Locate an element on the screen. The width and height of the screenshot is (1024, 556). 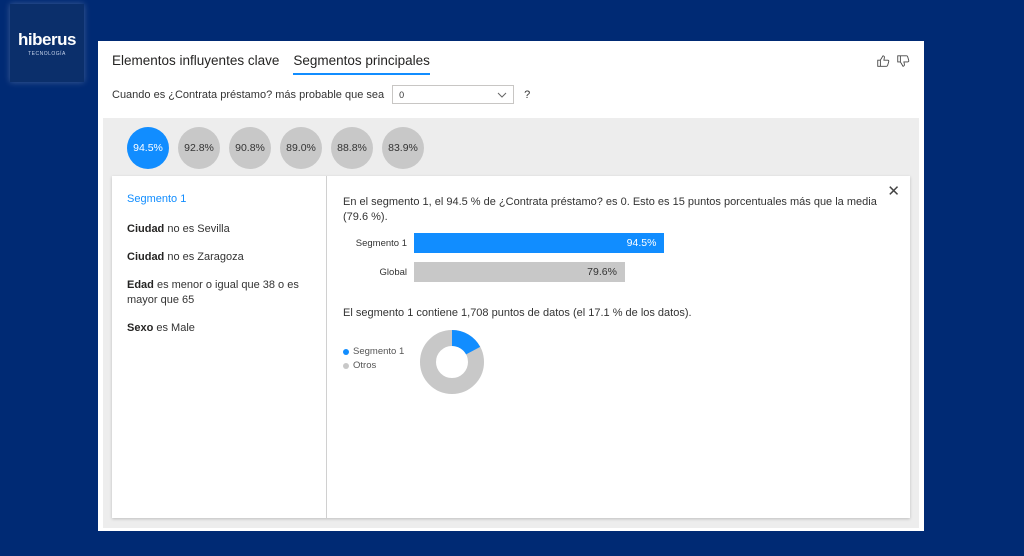
segment-bar: 94.5% is located at coordinates (539, 243).